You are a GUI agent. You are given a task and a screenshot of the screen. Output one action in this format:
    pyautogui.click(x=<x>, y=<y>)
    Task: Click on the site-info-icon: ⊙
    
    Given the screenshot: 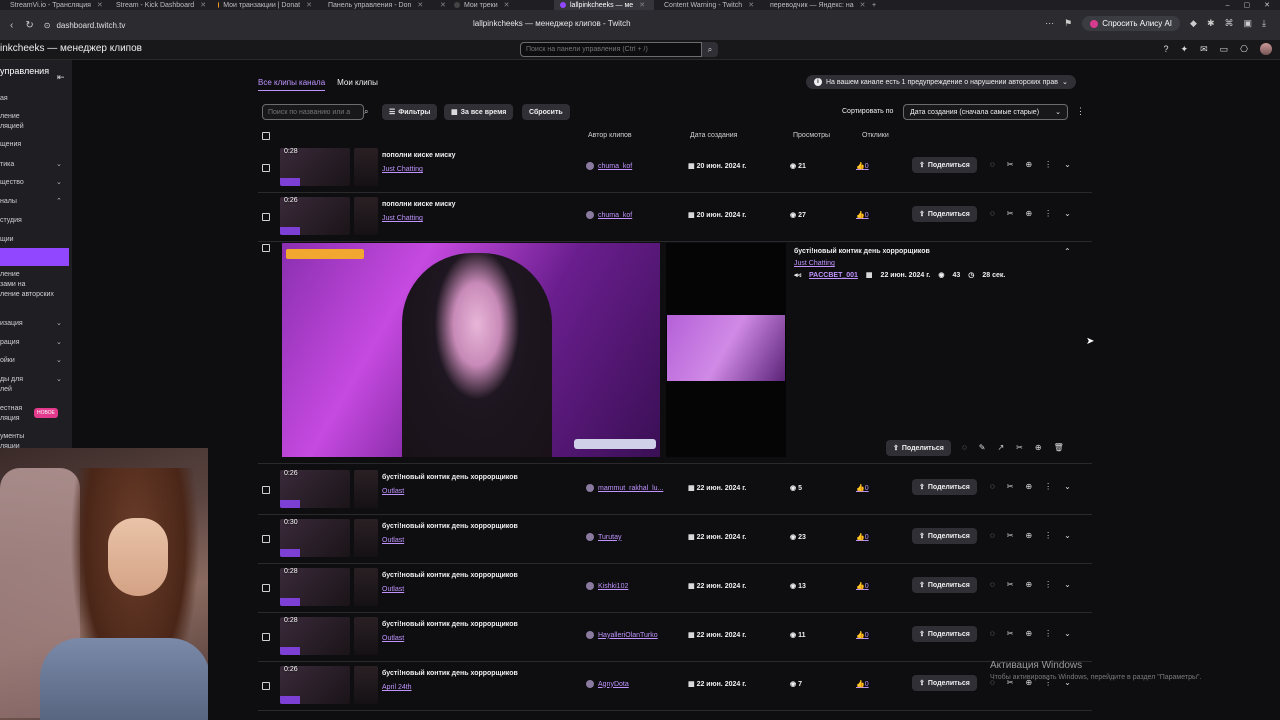 What is the action you would take?
    pyautogui.click(x=47, y=25)
    